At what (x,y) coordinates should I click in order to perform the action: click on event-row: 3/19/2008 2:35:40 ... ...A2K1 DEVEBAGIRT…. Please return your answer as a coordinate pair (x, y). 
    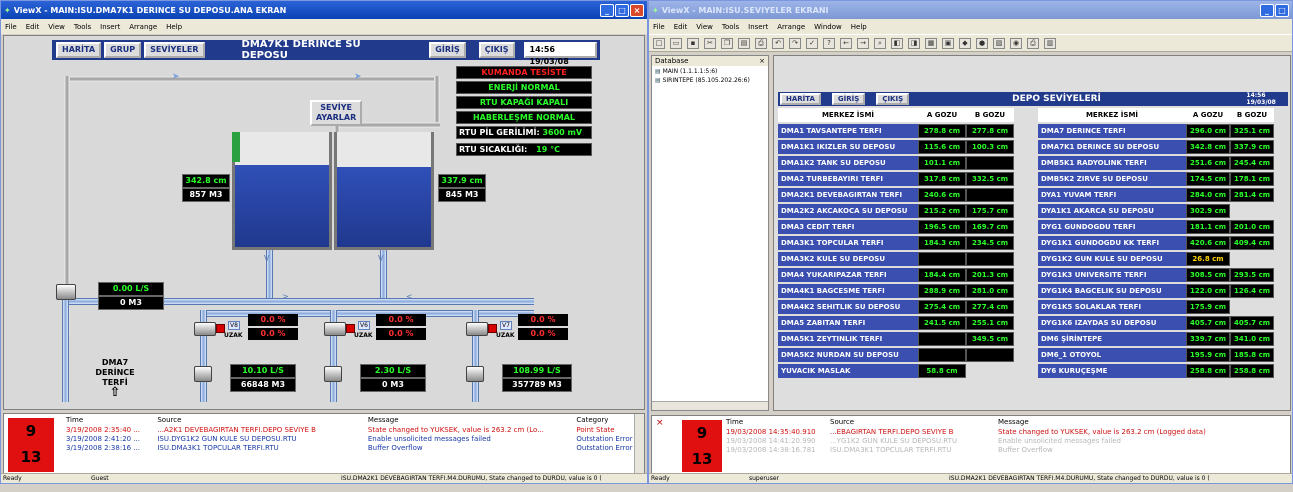
    Looking at the image, I should click on (351, 430).